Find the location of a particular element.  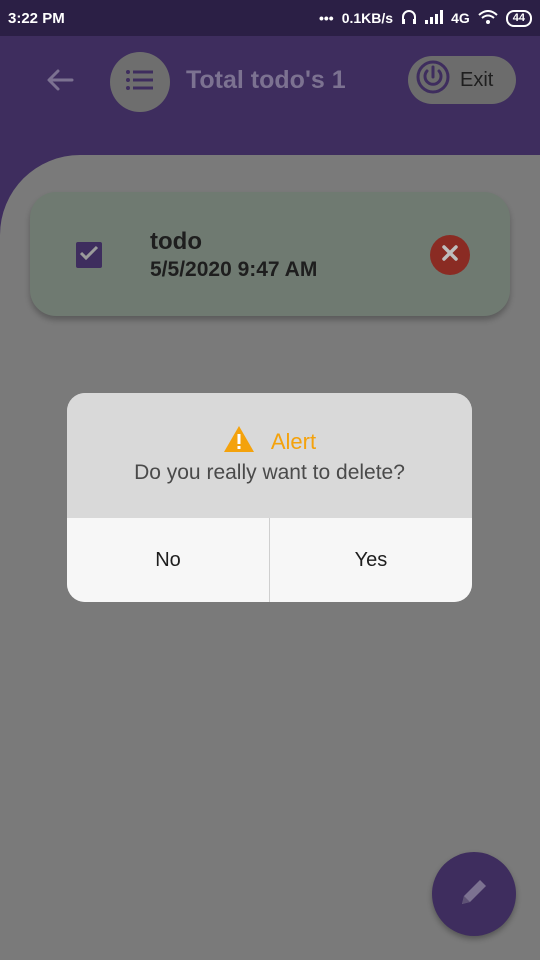

check-icon is located at coordinates (89, 255).